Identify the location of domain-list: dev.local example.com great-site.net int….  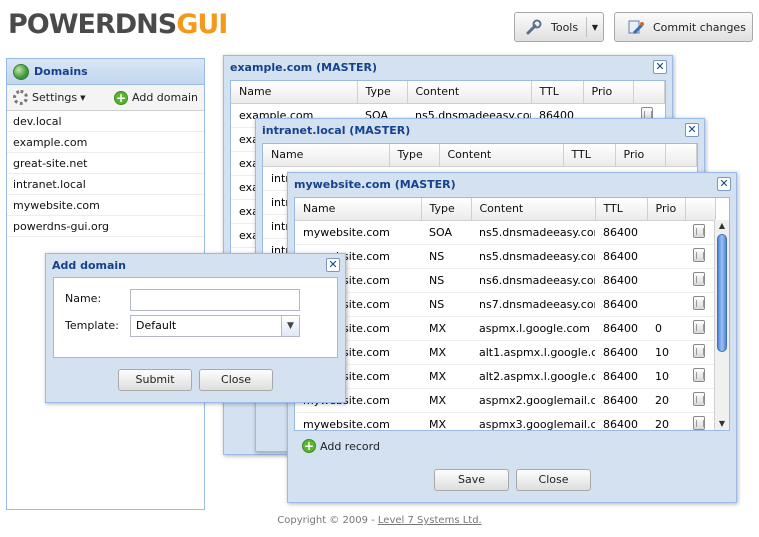
(105, 174).